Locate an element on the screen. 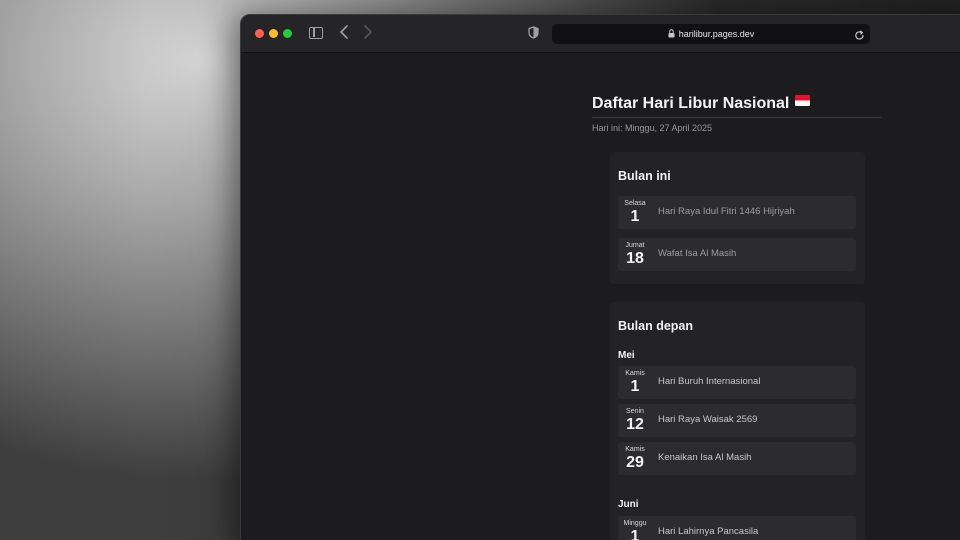 The width and height of the screenshot is (960, 540). holiday-date-block: Senin 12 is located at coordinates (635, 420).